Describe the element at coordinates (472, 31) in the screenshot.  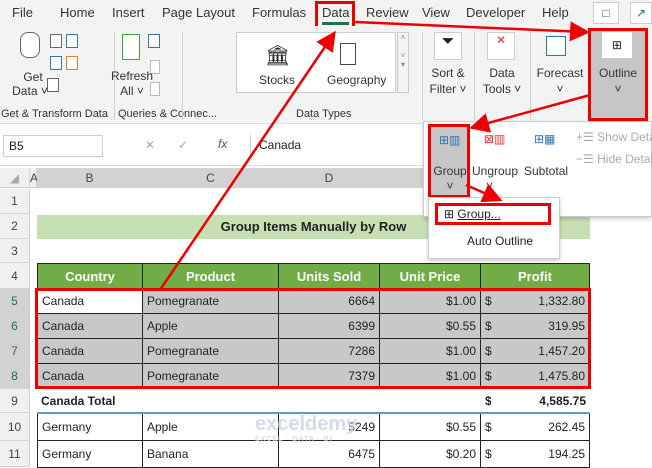
I see `arrow-data-to-outline` at that location.